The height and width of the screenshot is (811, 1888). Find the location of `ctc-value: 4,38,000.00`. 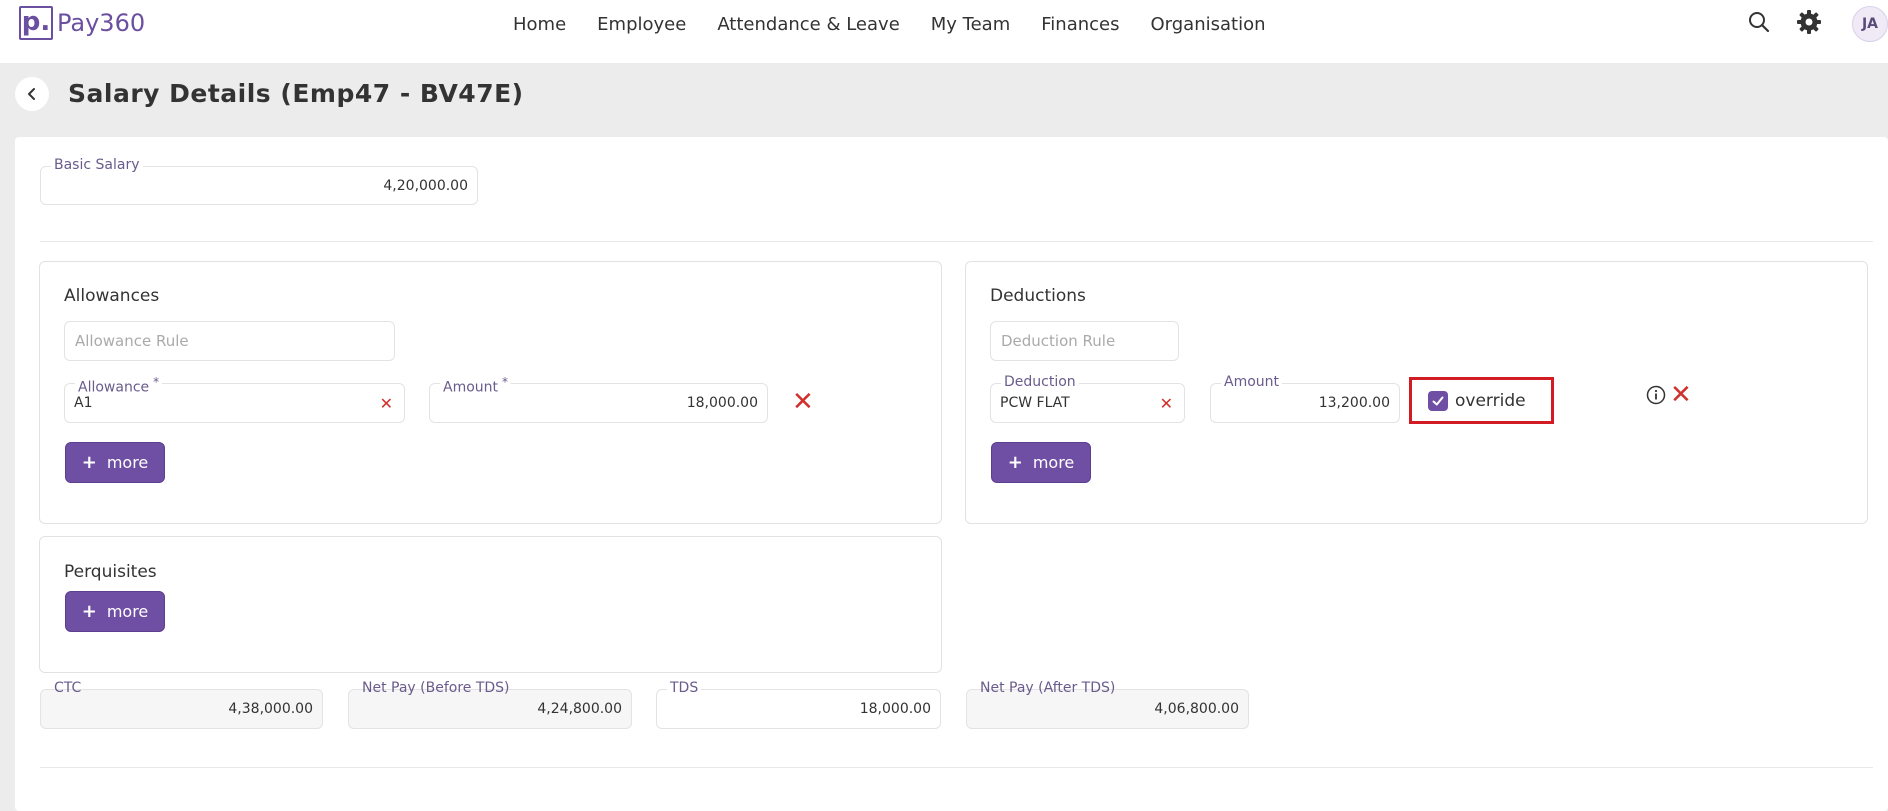

ctc-value: 4,38,000.00 is located at coordinates (270, 709).